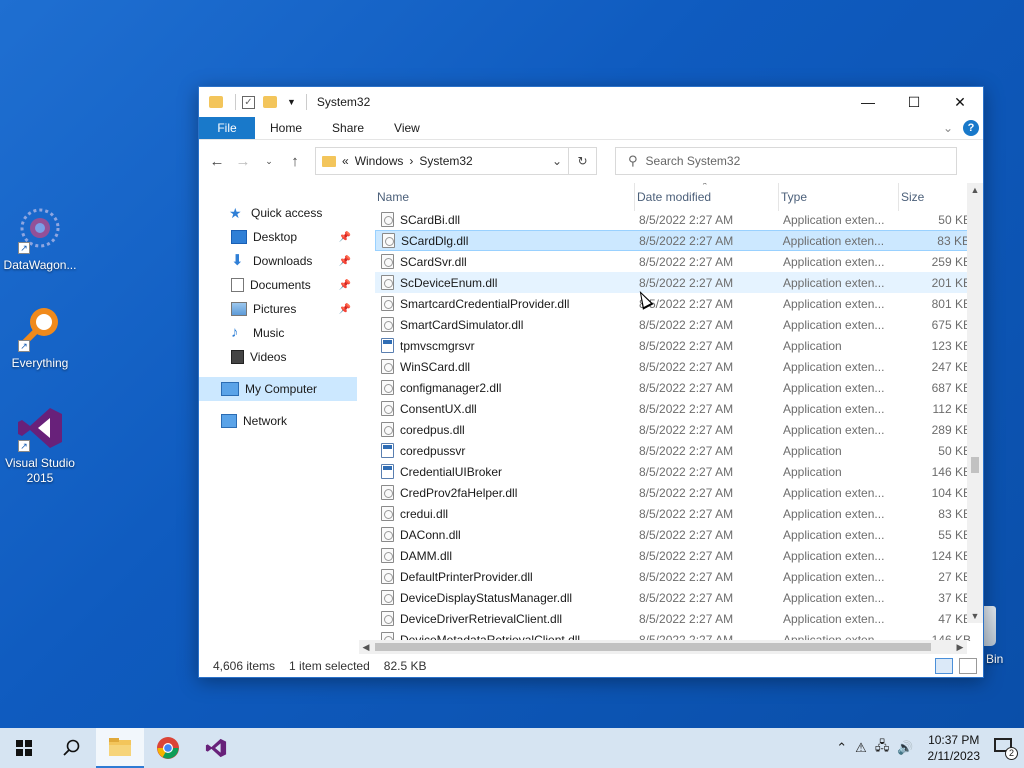 This screenshot has height=768, width=1024. I want to click on refresh-button: ↻, so click(582, 161).